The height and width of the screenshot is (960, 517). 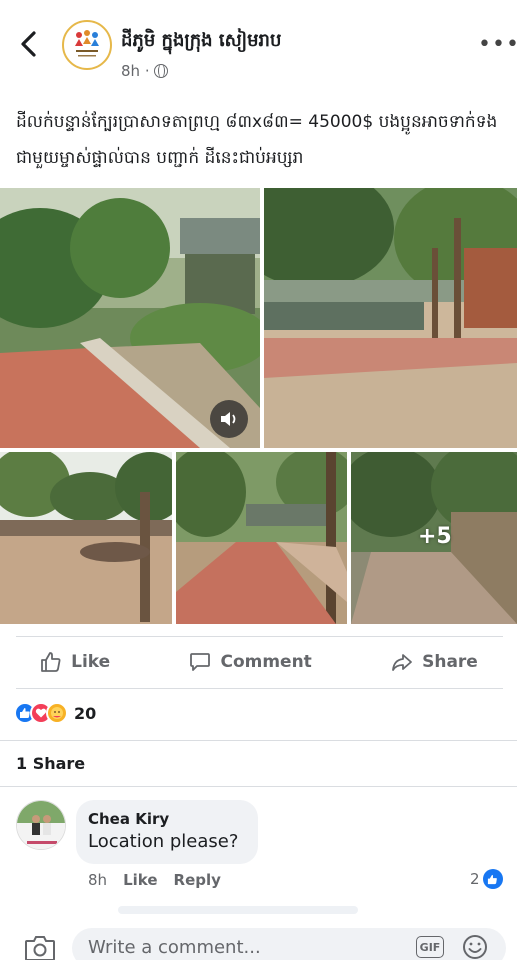 What do you see at coordinates (135, 71) in the screenshot?
I see `post-time: 8h ·` at bounding box center [135, 71].